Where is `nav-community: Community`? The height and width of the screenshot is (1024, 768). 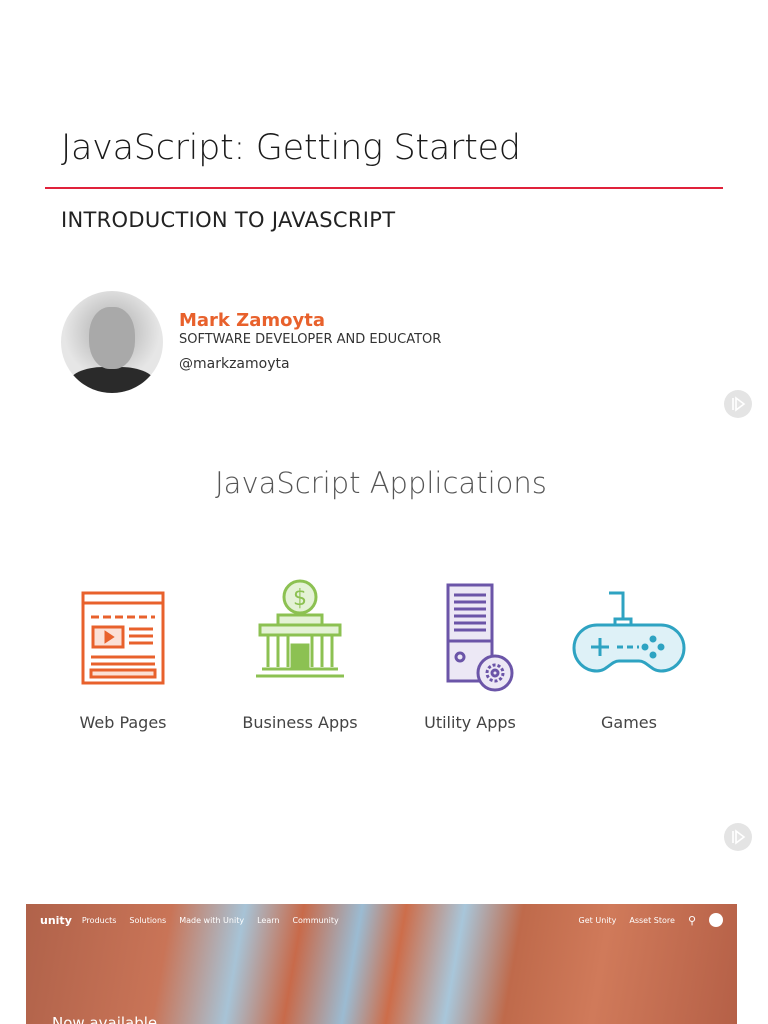
nav-community: Community is located at coordinates (315, 920).